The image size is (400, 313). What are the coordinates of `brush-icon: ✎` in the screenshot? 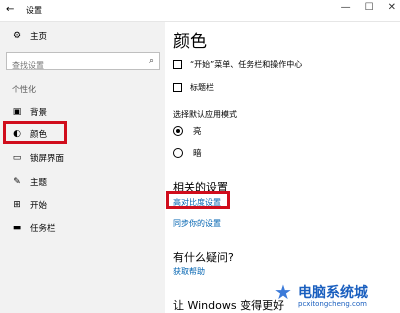 It's located at (17, 182).